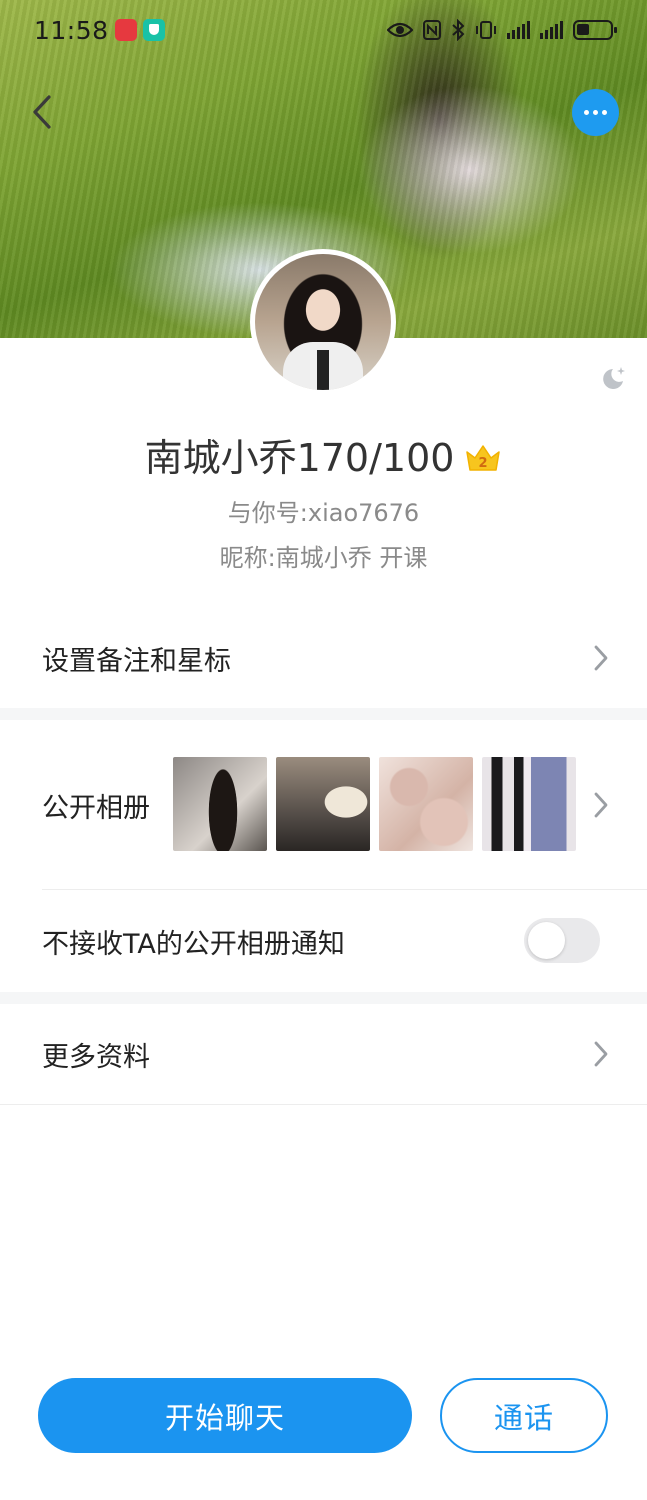 The height and width of the screenshot is (1500, 647). I want to click on public-album-label: 公开相册, so click(96, 808).